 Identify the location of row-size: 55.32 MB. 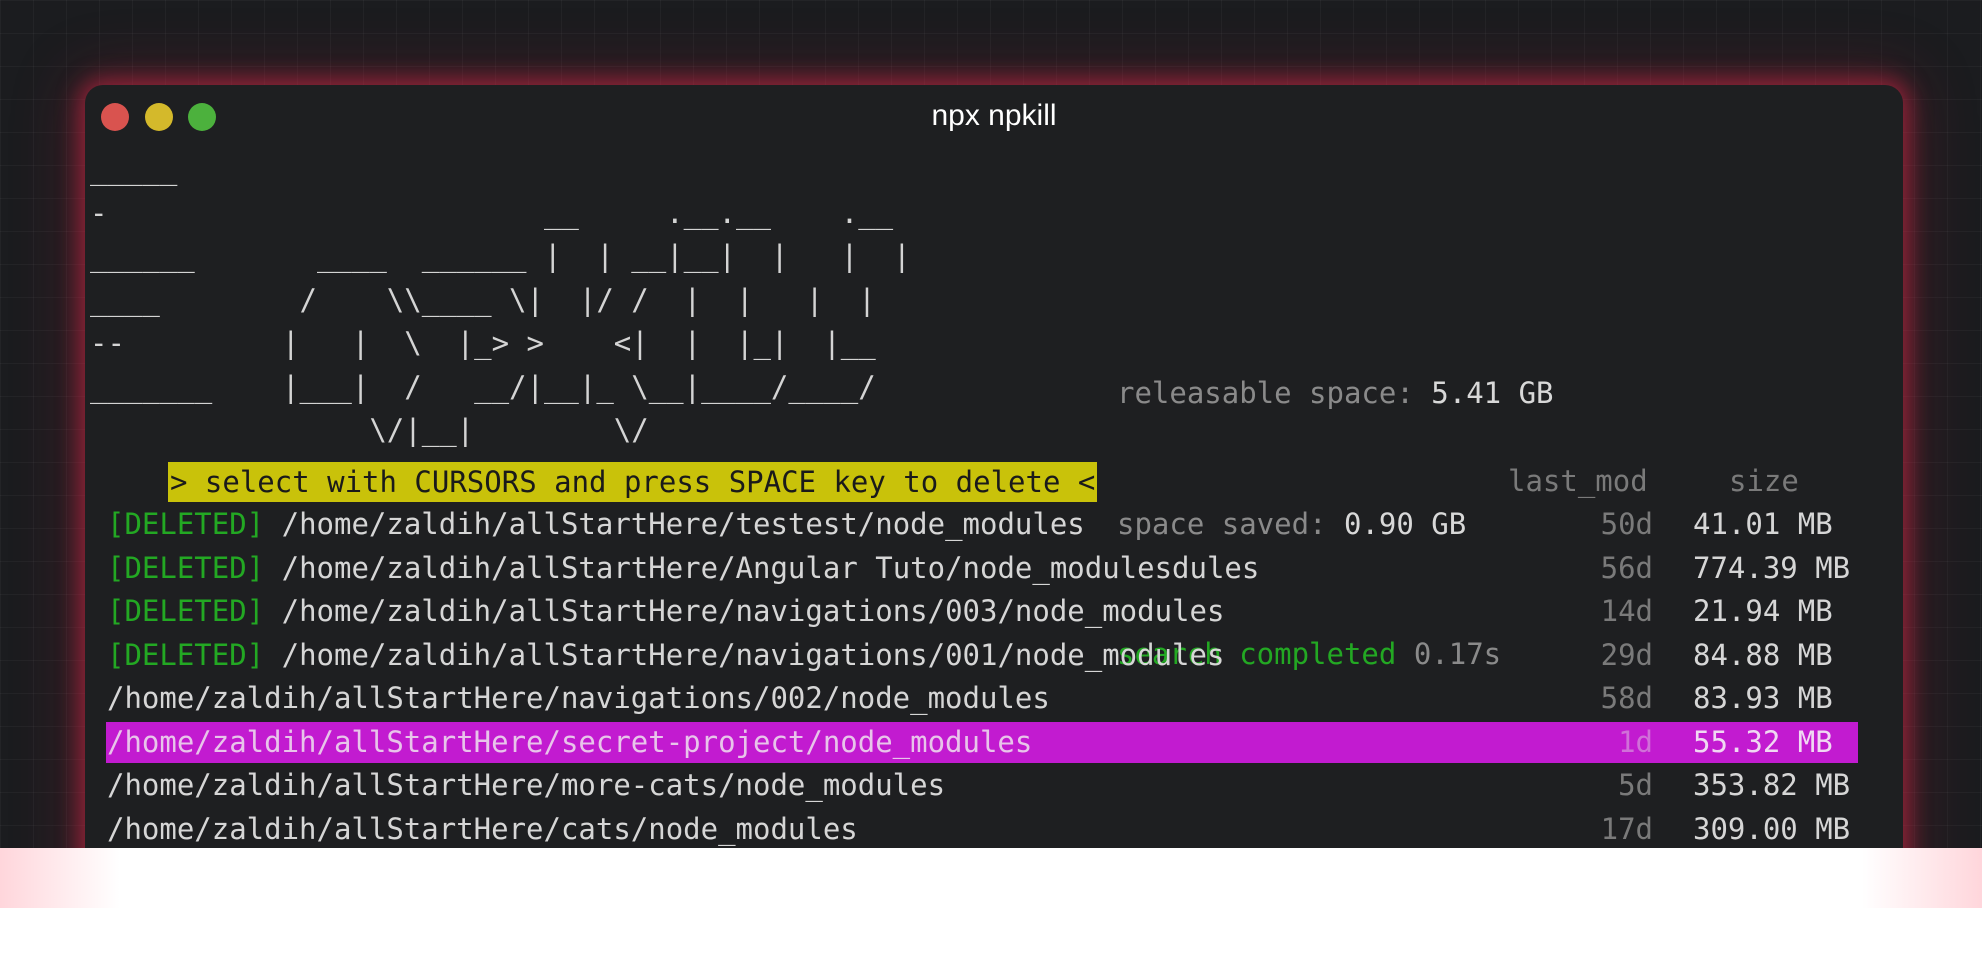
(1763, 741).